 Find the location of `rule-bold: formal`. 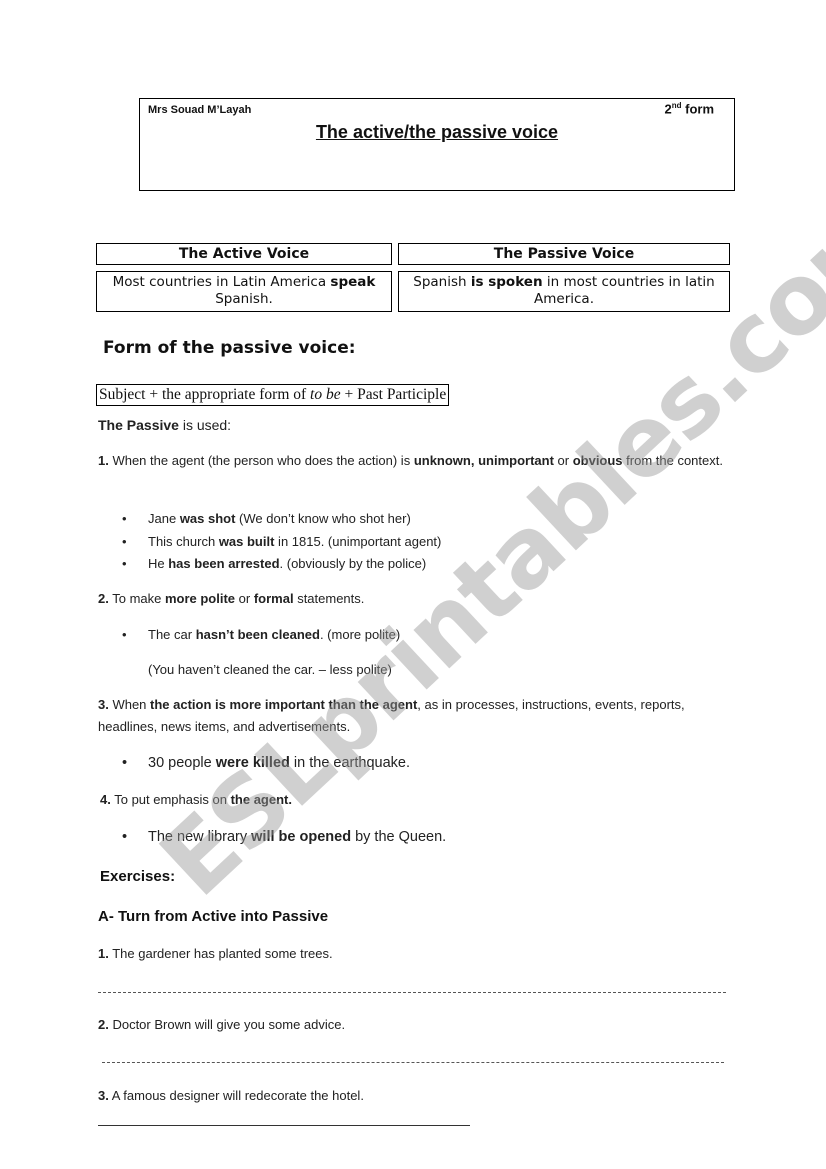

rule-bold: formal is located at coordinates (273, 598).